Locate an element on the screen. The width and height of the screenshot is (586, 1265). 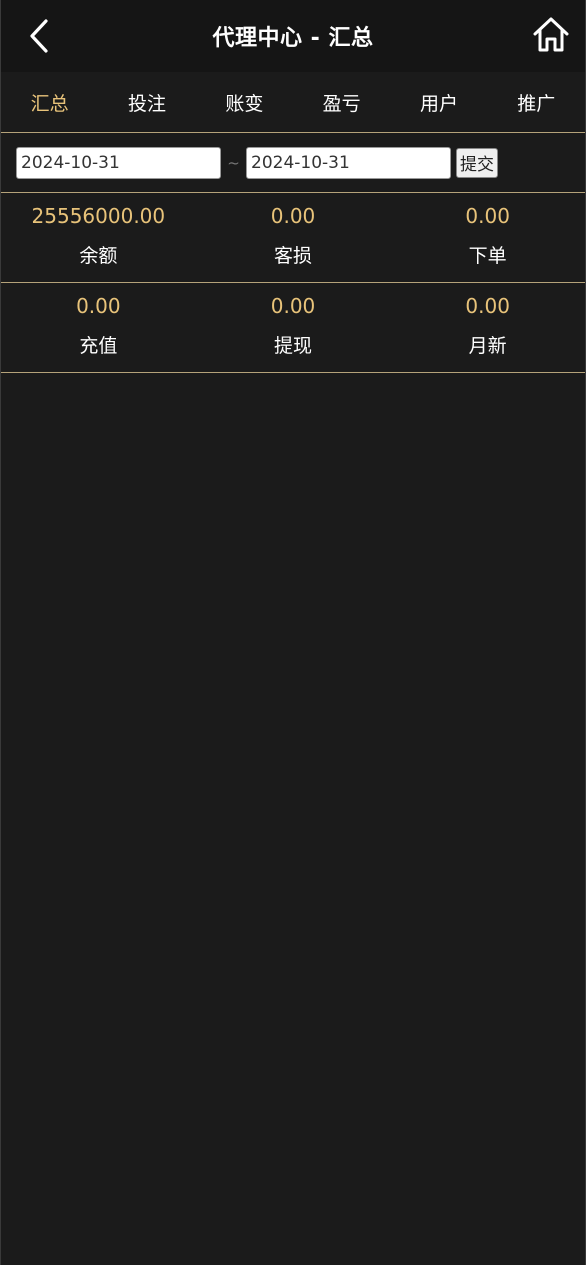
stat-label: 充值 is located at coordinates (98, 346).